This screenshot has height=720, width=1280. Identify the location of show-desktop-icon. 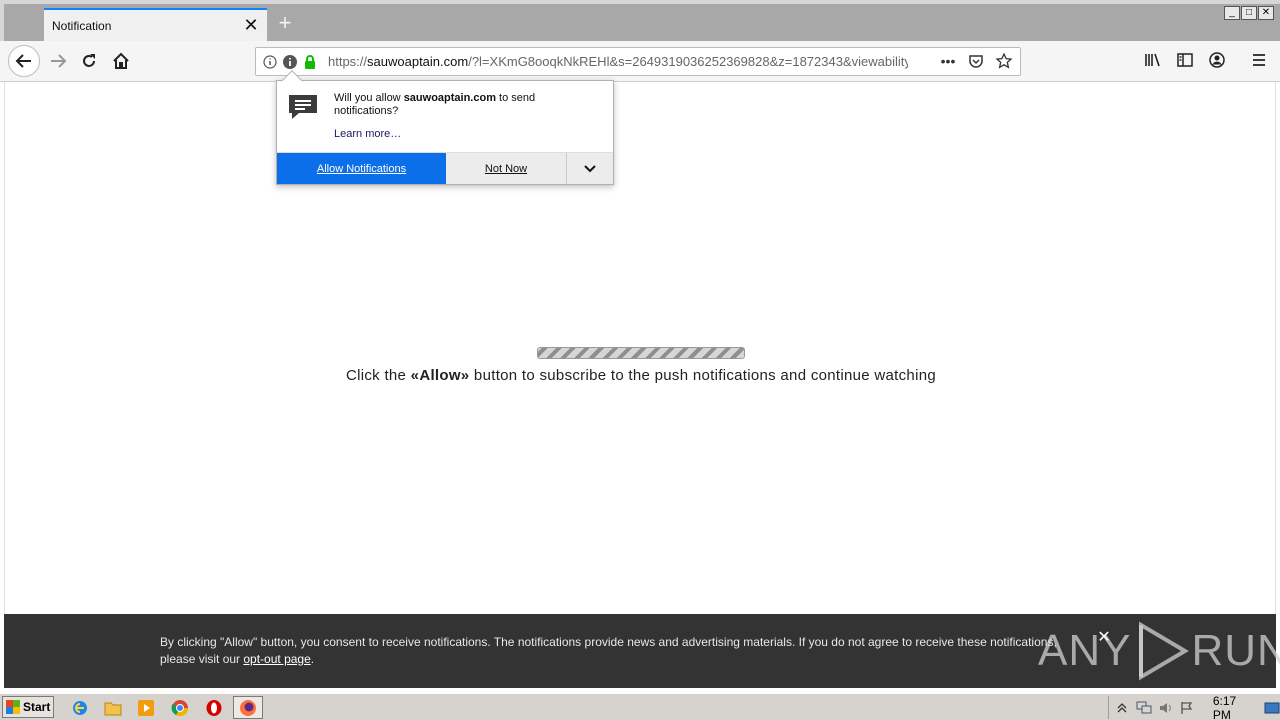
(1272, 708).